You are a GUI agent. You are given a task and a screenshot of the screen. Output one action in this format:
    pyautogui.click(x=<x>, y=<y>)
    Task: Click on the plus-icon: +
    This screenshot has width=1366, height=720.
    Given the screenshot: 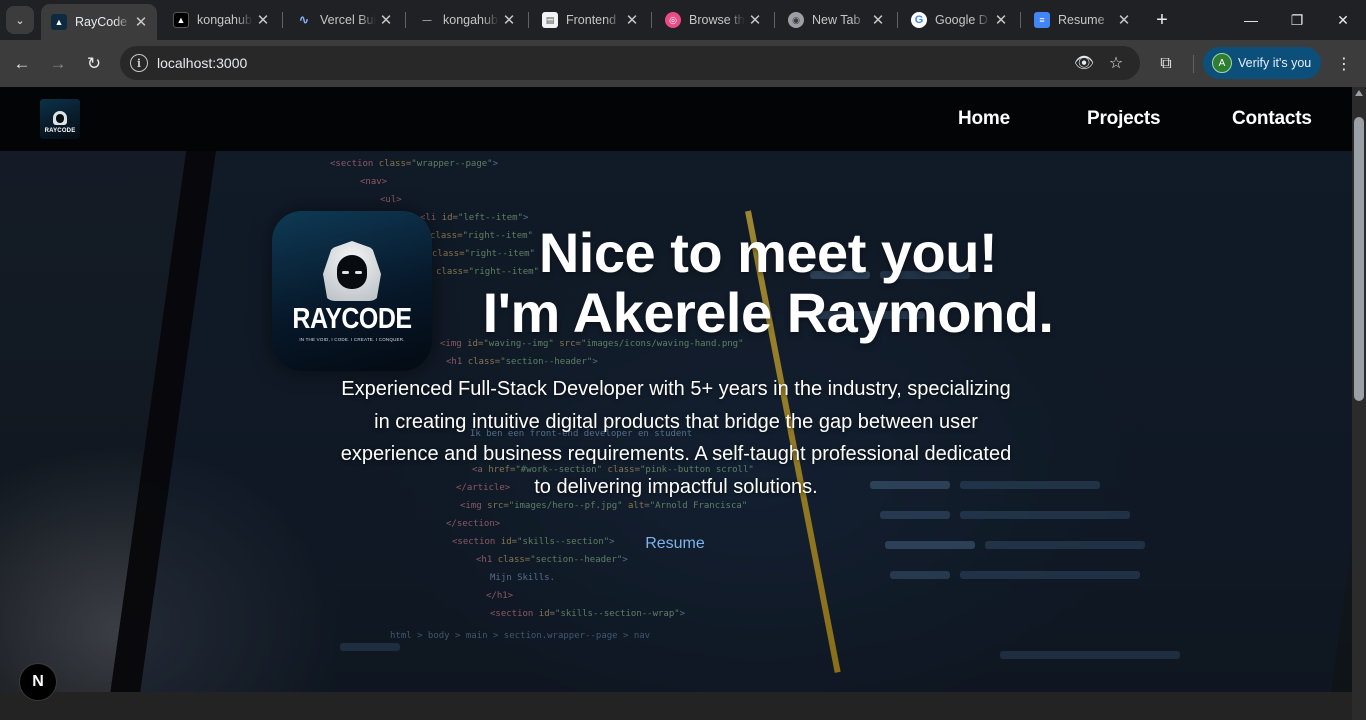 What is the action you would take?
    pyautogui.click(x=1162, y=19)
    